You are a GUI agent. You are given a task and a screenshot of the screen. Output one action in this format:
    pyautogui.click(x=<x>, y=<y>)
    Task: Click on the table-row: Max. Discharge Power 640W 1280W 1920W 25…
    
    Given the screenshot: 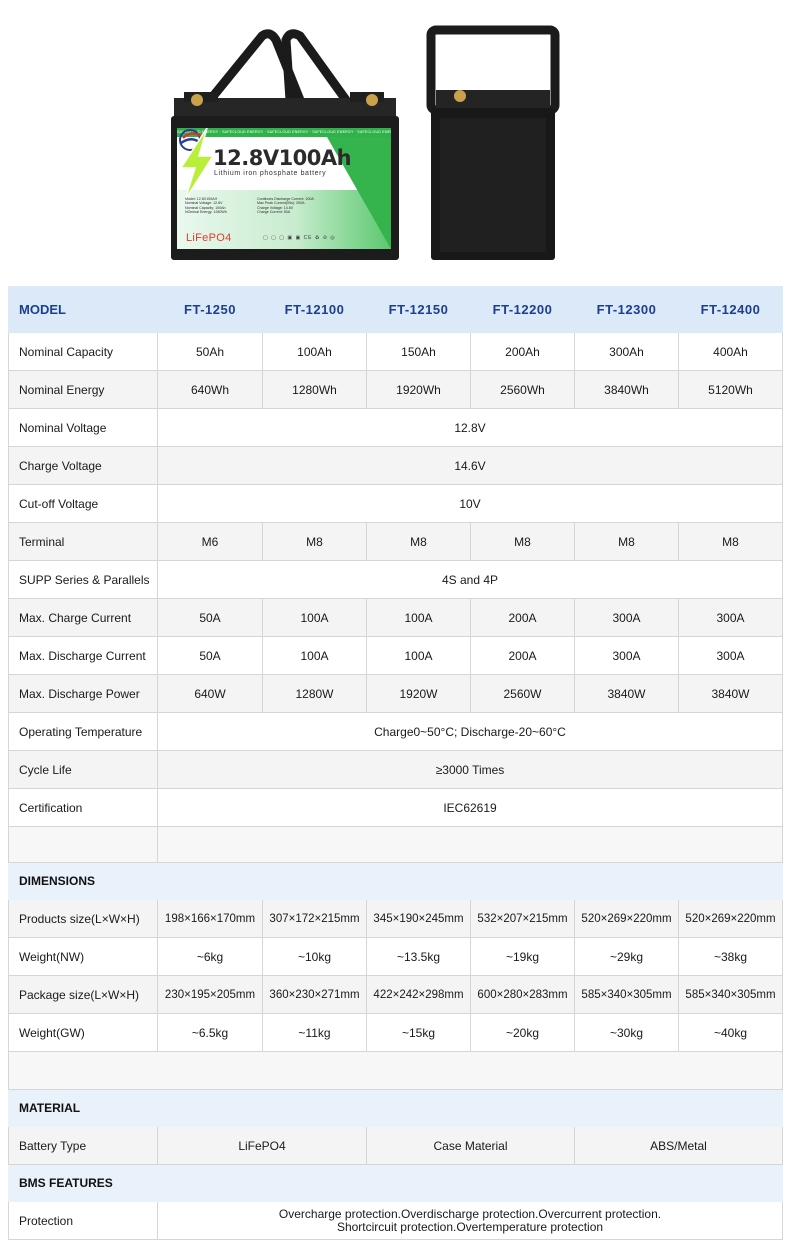 What is the action you would take?
    pyautogui.click(x=395, y=693)
    